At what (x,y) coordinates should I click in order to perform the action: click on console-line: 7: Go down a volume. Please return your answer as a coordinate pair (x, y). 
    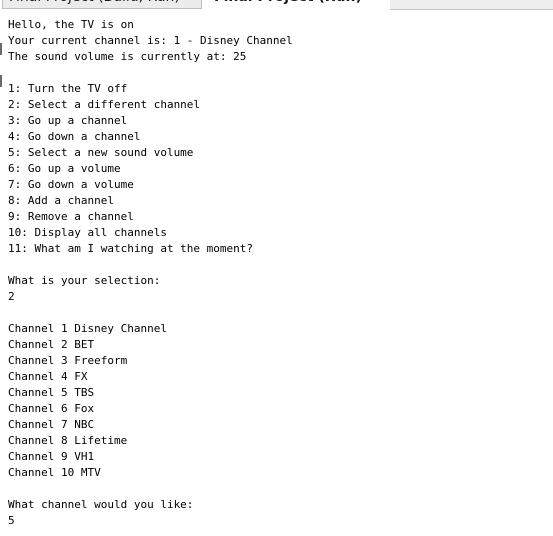
    Looking at the image, I should click on (71, 184).